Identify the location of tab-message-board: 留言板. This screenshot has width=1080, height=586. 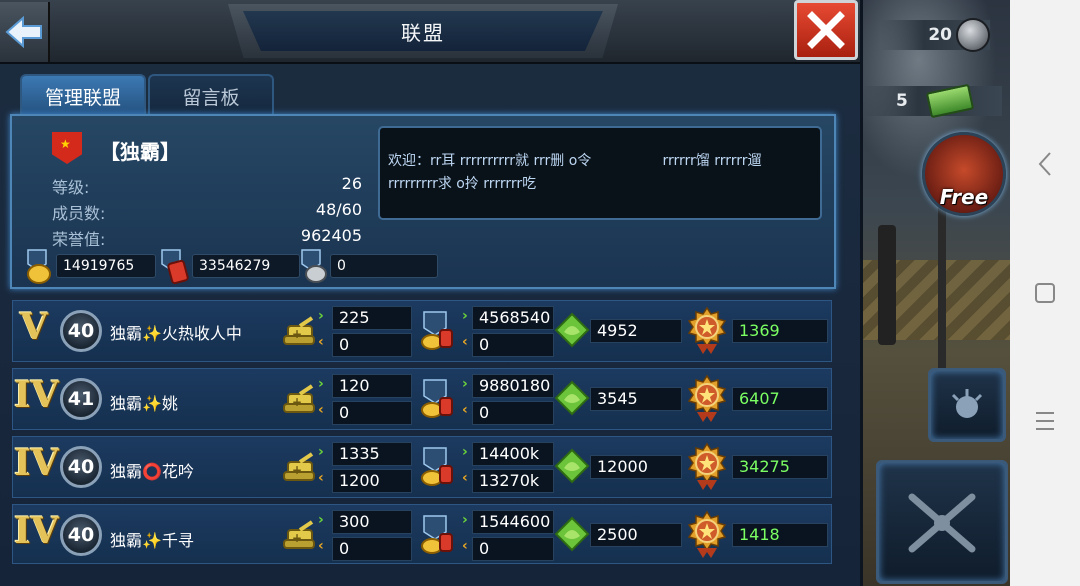
(211, 95).